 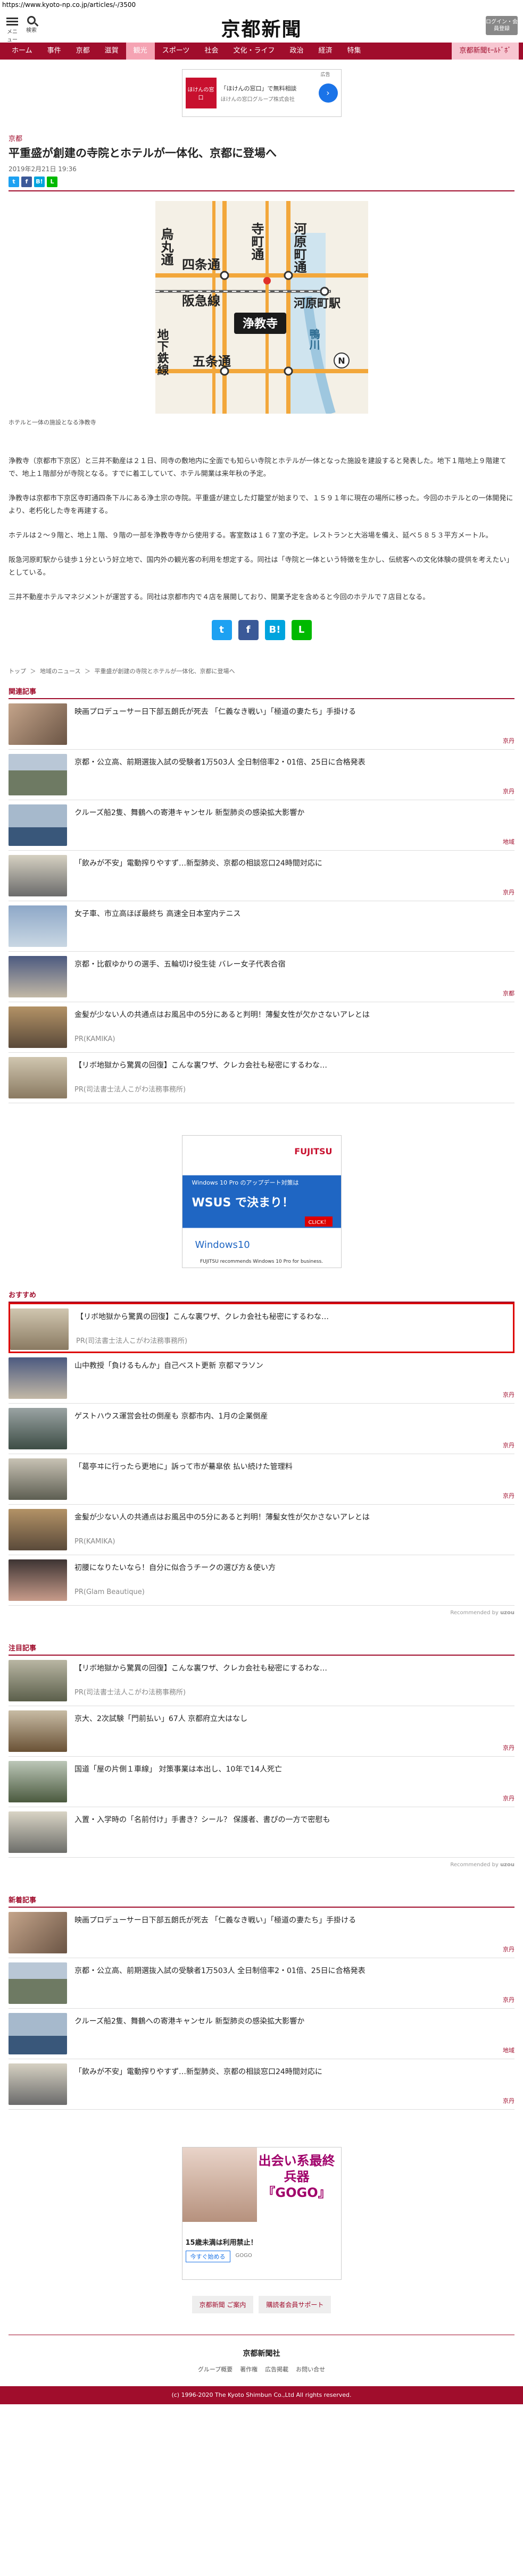 I want to click on news-headline: 入置・入学時の「名前付け」手書き？シール？ 保護者、書ぴの一方で密慰も, so click(x=202, y=1820).